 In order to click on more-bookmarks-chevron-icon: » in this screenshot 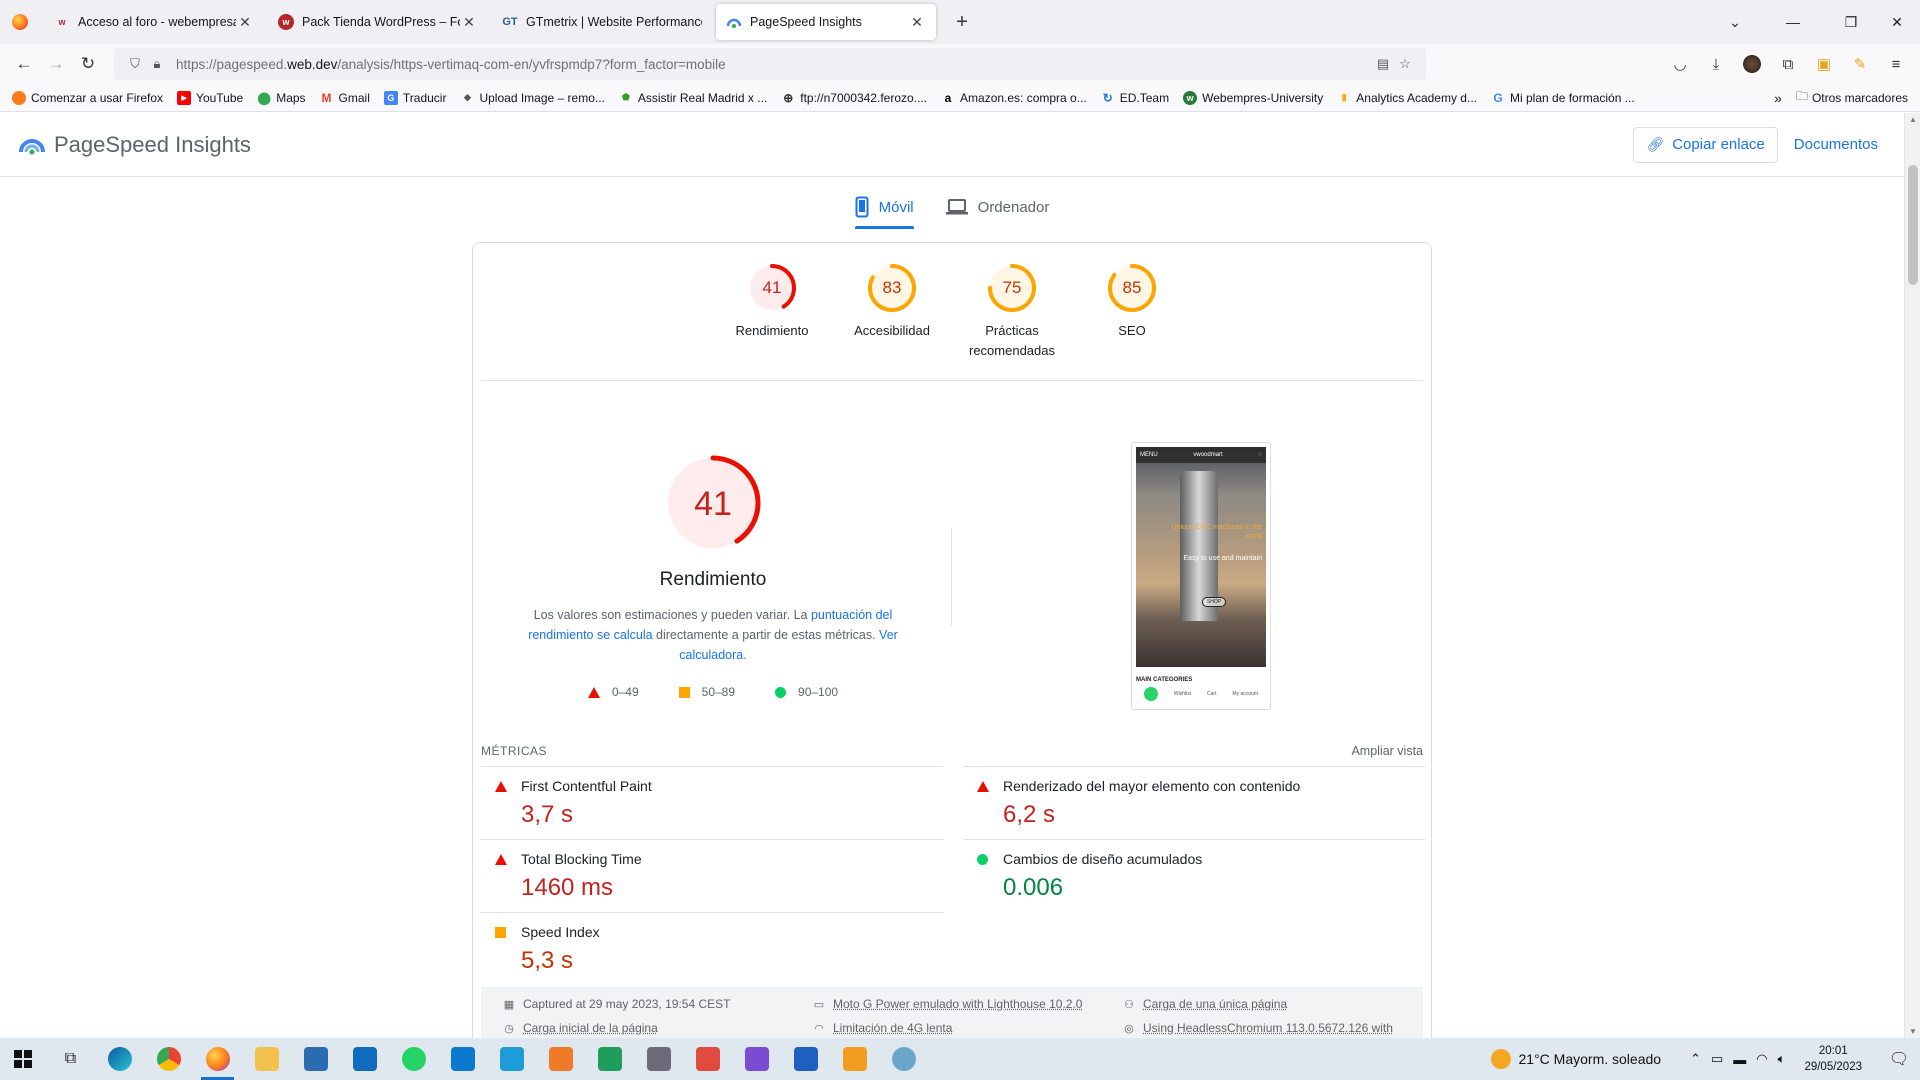, I will do `click(1778, 98)`.